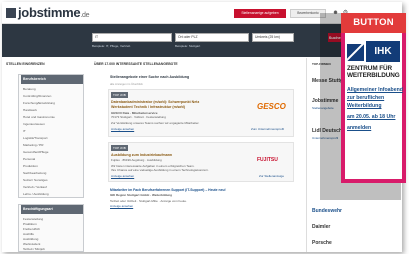  What do you see at coordinates (359, 128) in the screenshot?
I see `ad-link-line5: anmelden` at bounding box center [359, 128].